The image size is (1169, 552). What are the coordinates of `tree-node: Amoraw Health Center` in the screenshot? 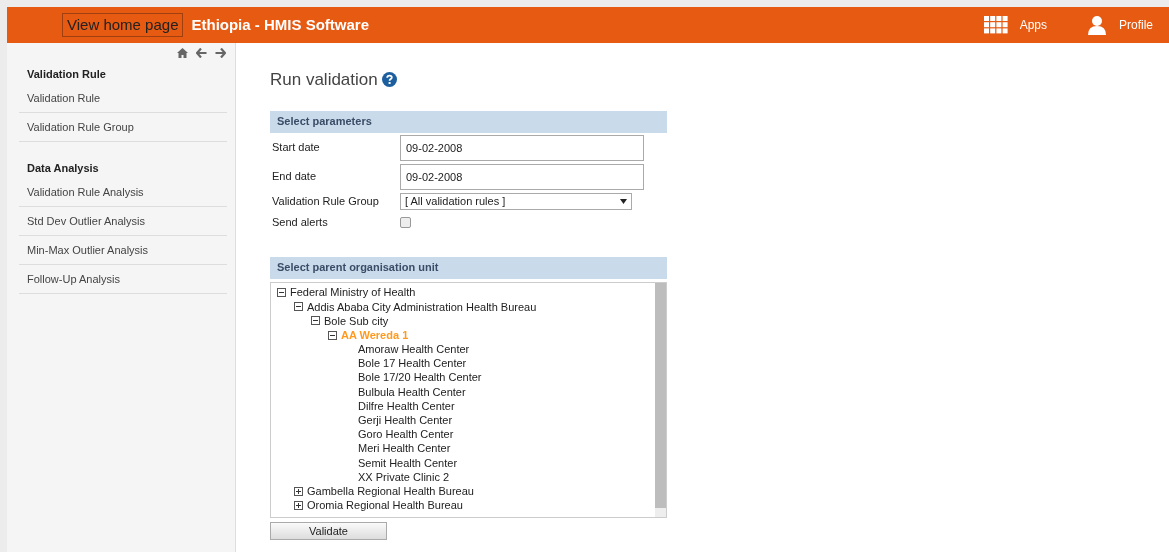 It's located at (414, 349).